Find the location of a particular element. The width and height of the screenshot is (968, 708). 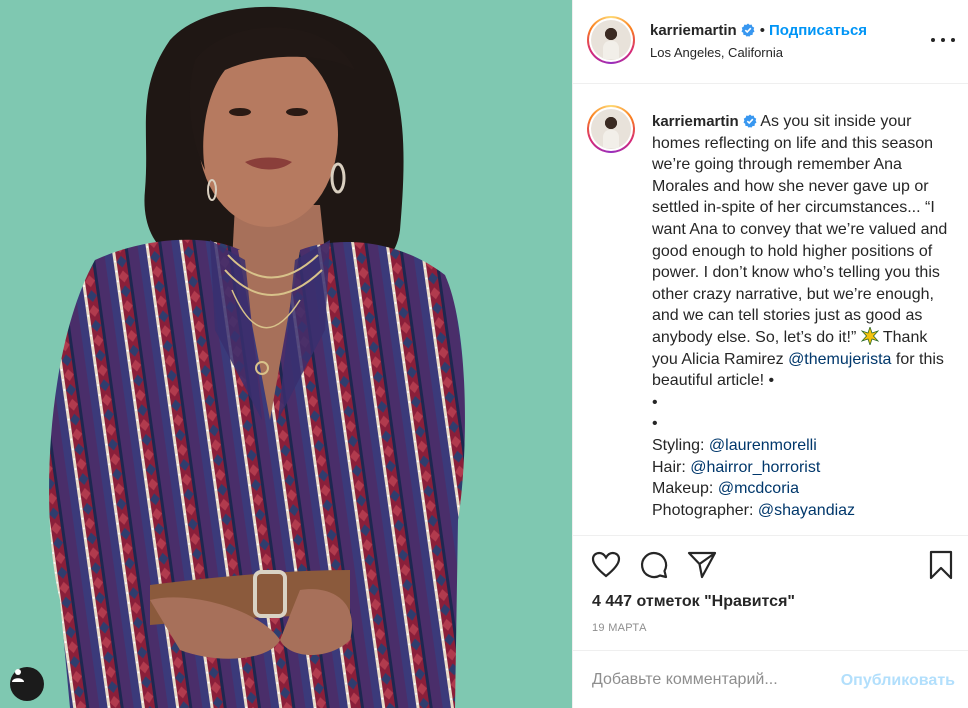

comment-icon is located at coordinates (654, 565).